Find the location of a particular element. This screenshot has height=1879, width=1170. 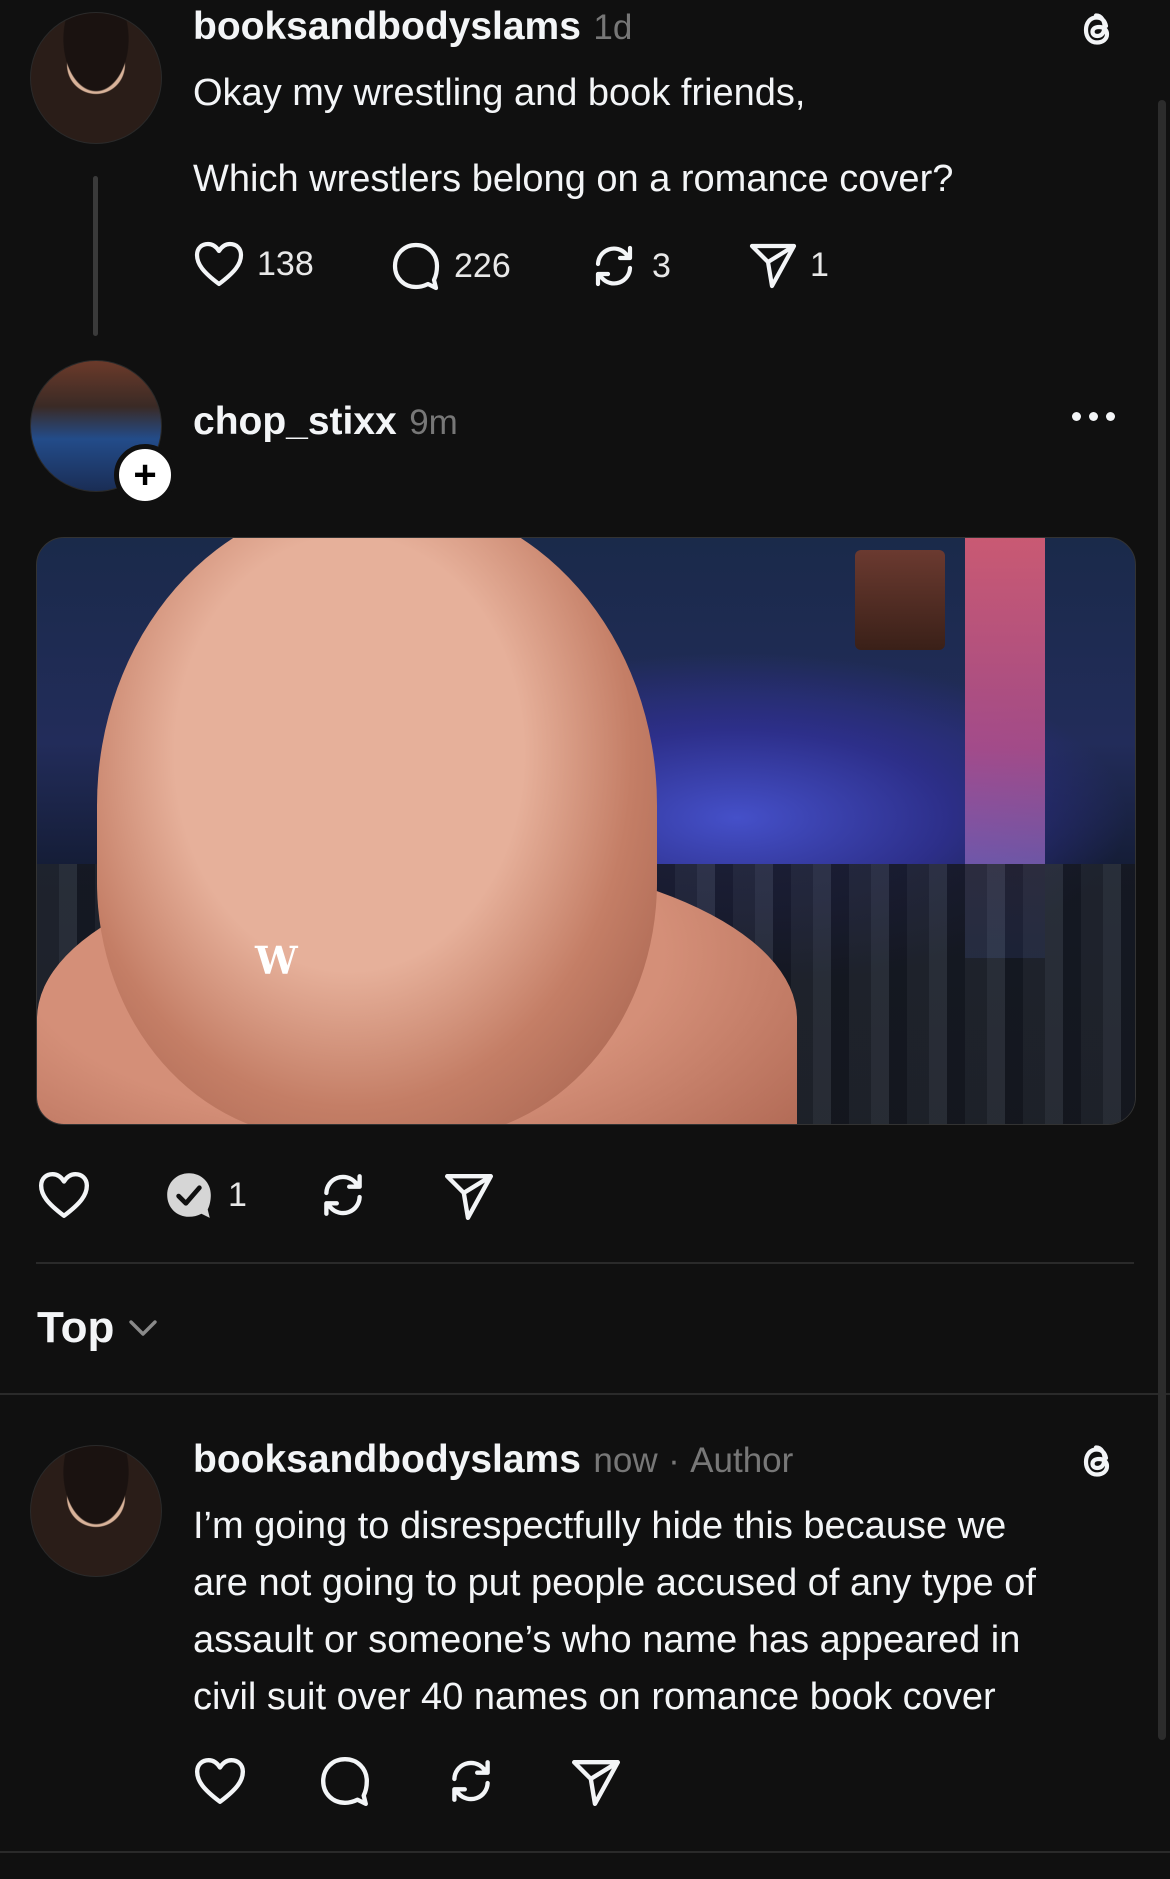

post-header: booksandbodyslams 1d is located at coordinates (412, 27).